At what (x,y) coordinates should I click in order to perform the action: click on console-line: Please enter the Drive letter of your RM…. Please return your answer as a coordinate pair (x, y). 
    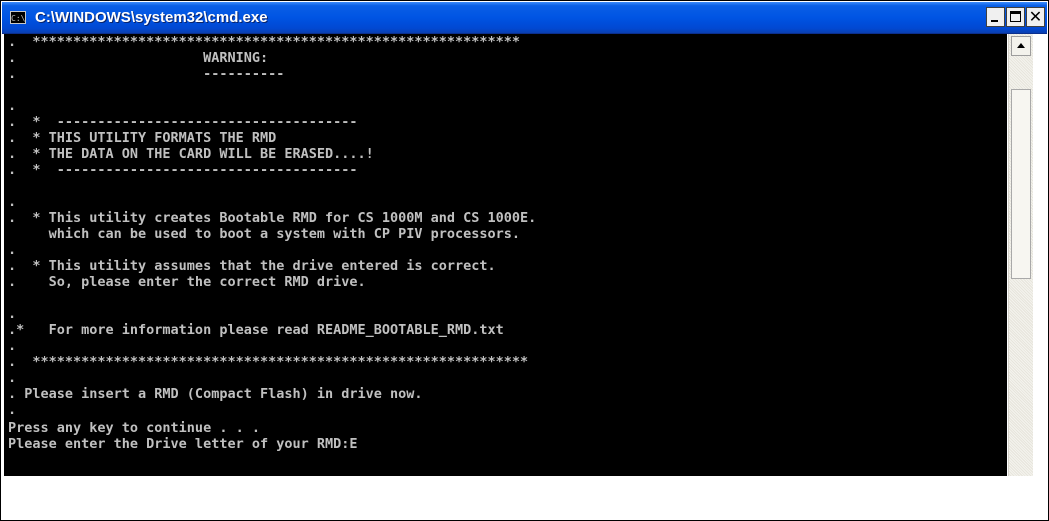
    Looking at the image, I should click on (183, 444).